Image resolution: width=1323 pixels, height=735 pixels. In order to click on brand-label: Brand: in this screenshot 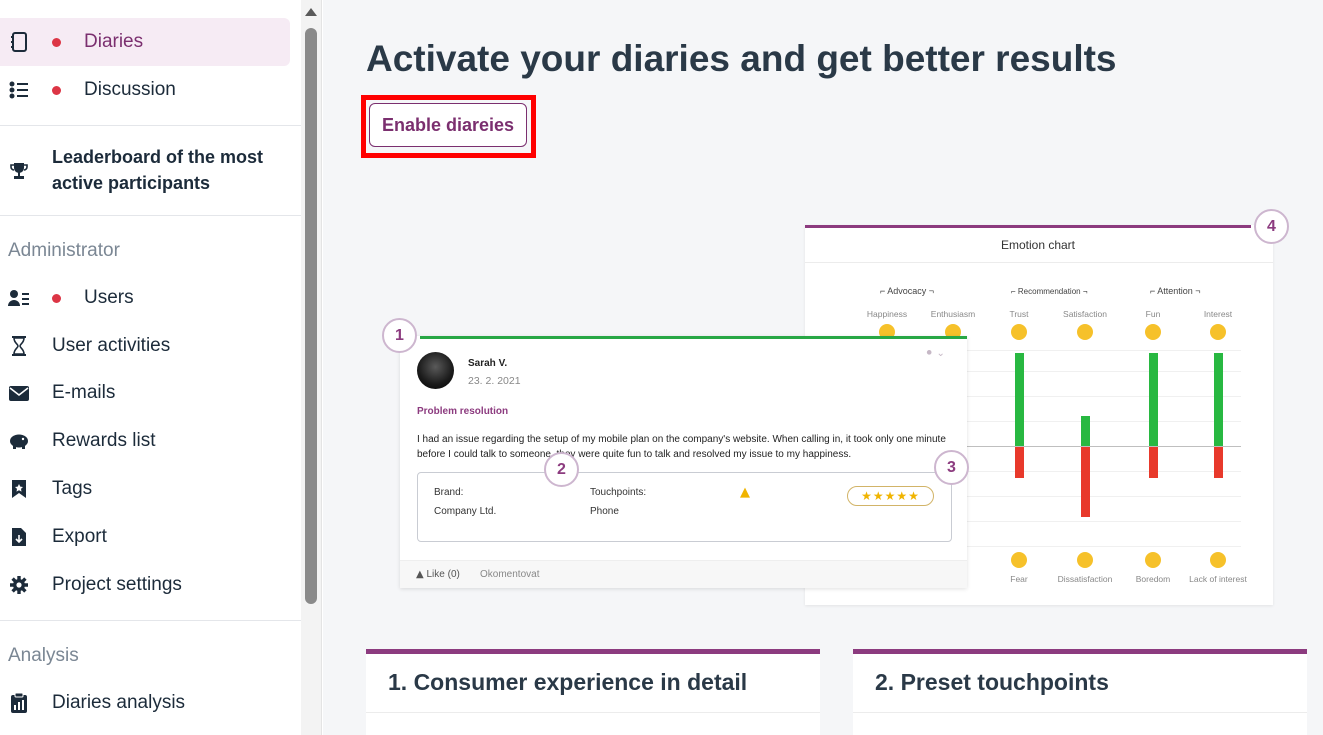, I will do `click(449, 492)`.